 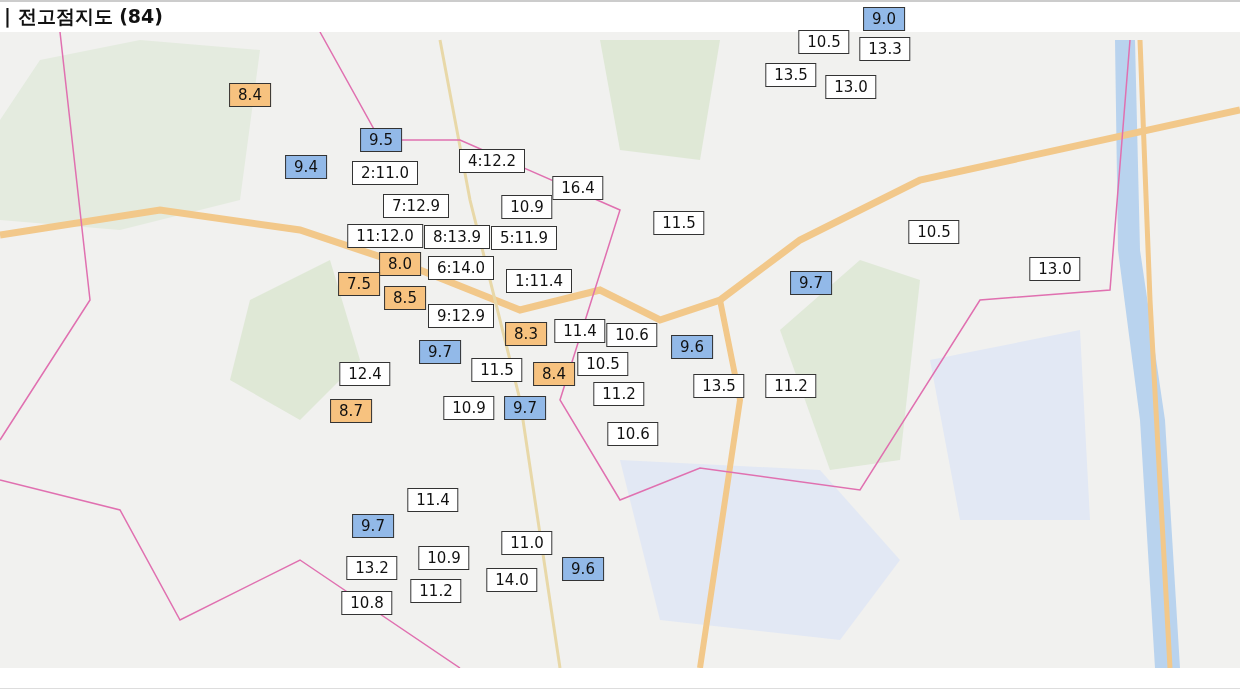 What do you see at coordinates (527, 543) in the screenshot?
I see `value-marker: 11.0` at bounding box center [527, 543].